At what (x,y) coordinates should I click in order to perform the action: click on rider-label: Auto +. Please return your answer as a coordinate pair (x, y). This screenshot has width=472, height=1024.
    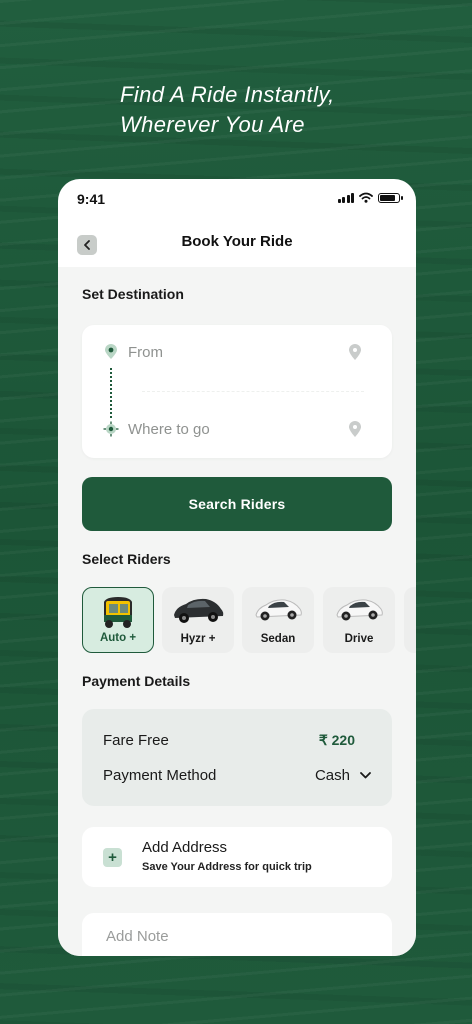
    Looking at the image, I should click on (118, 638).